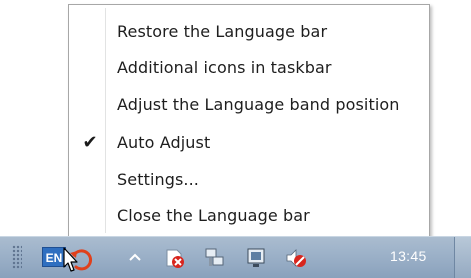 This screenshot has width=471, height=278. What do you see at coordinates (90, 142) in the screenshot?
I see `checkmark-icon: ✔` at bounding box center [90, 142].